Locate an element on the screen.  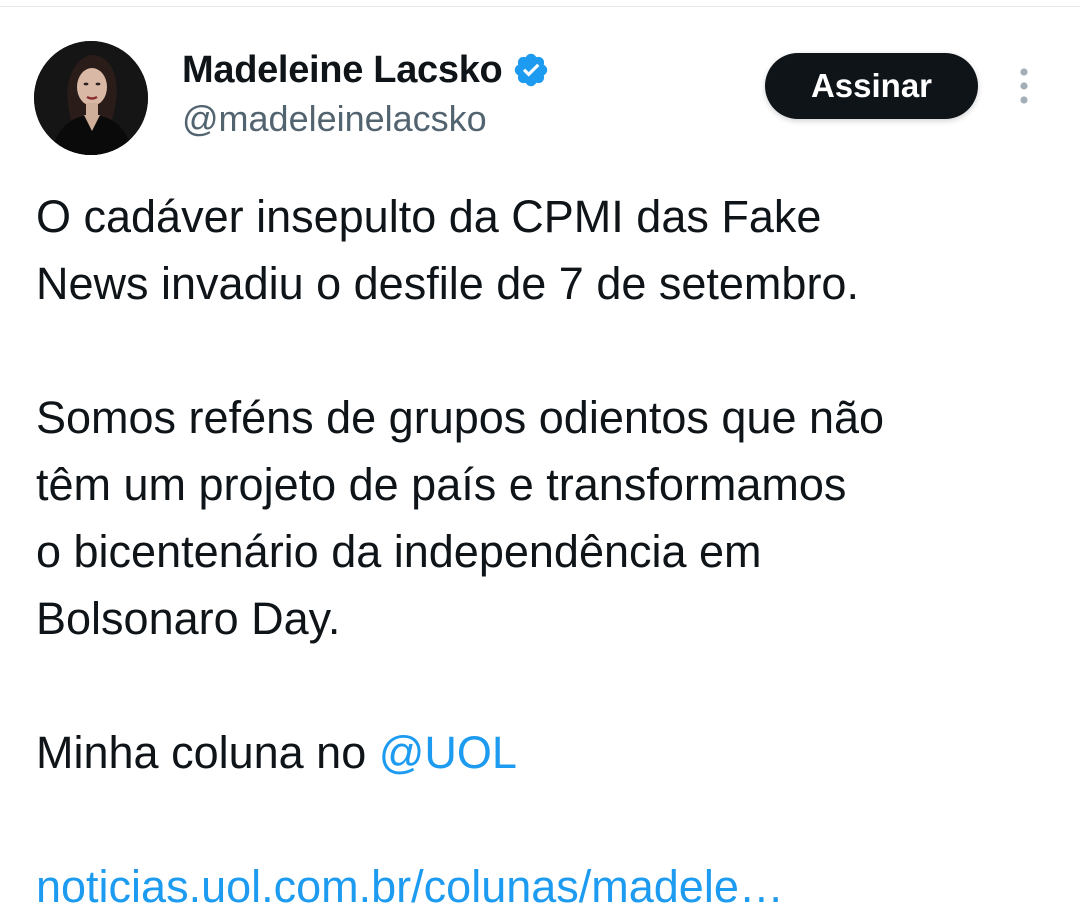
mention-link: @UOL is located at coordinates (448, 752).